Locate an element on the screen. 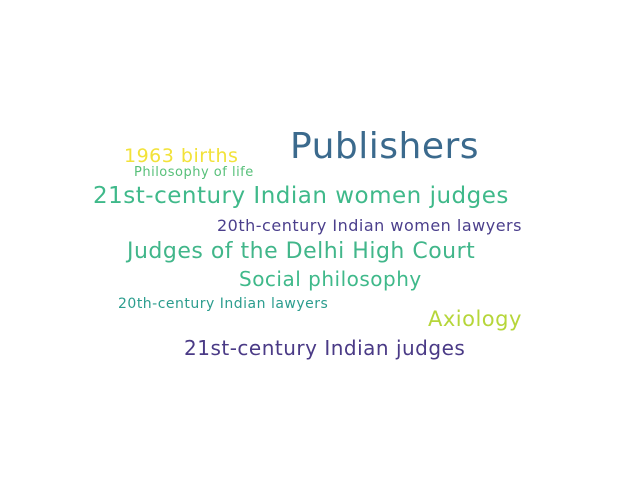  word-20th-century-indian-women-lawyers: 20th-century Indian women lawyers is located at coordinates (369, 225).